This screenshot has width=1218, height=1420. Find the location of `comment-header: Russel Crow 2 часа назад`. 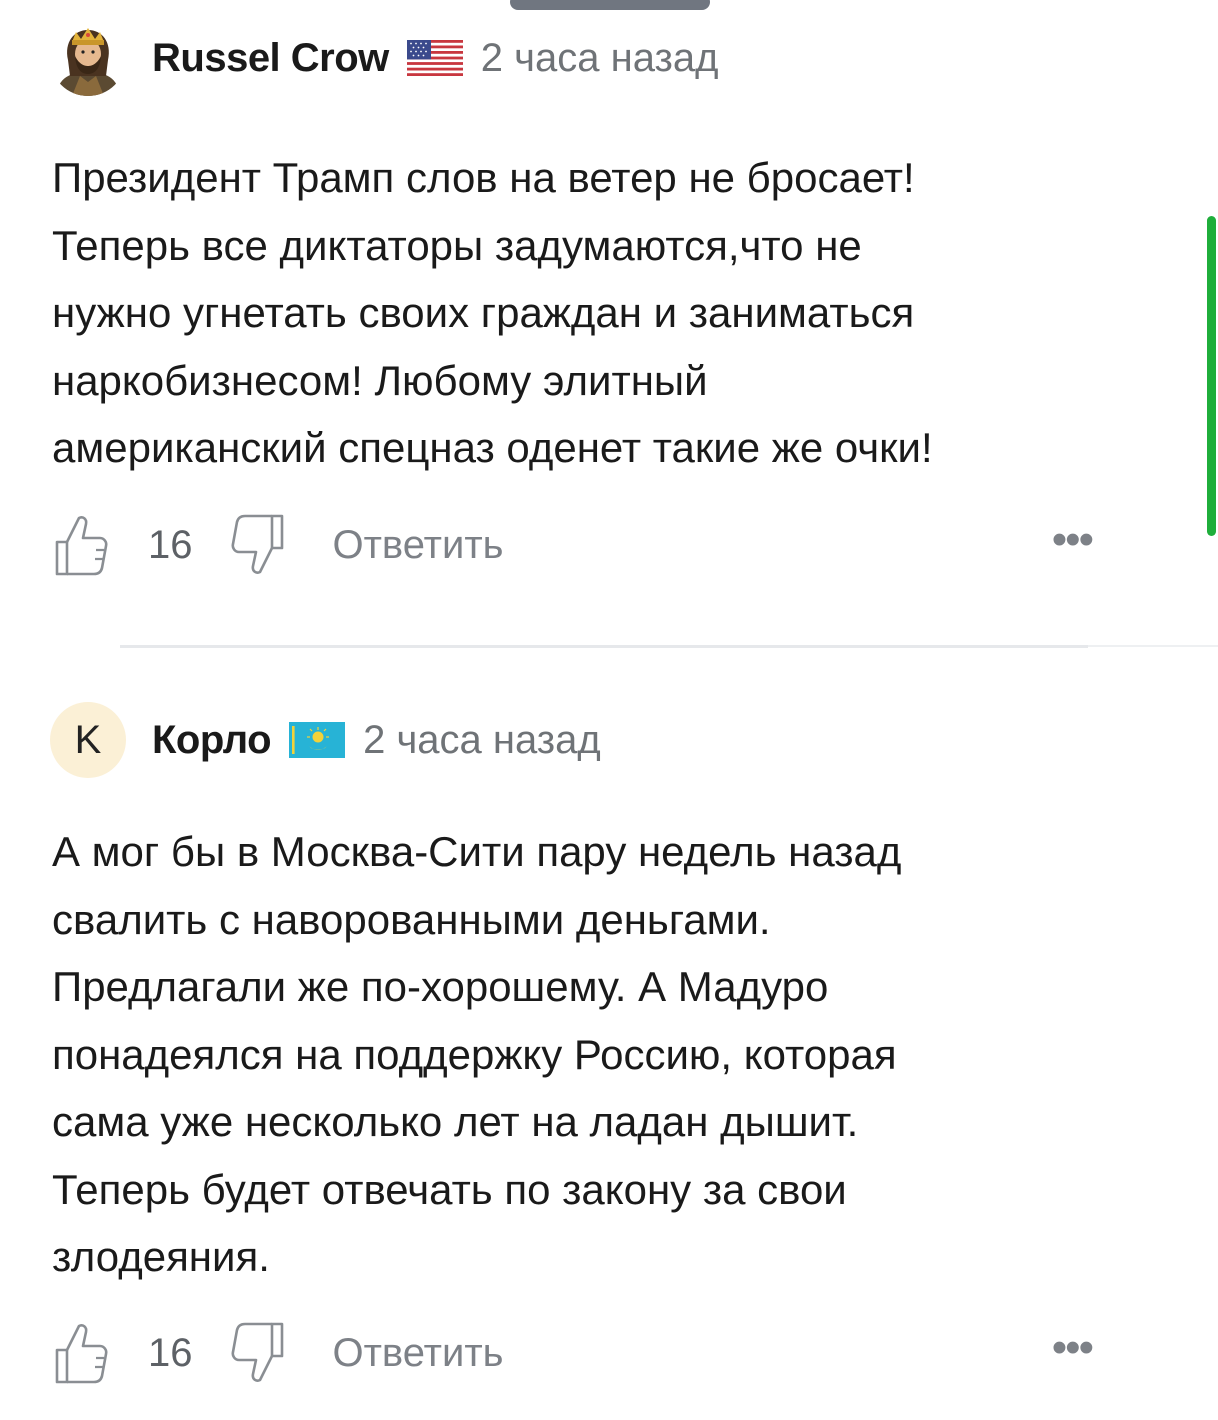

comment-header: Russel Crow 2 часа назад is located at coordinates (384, 58).